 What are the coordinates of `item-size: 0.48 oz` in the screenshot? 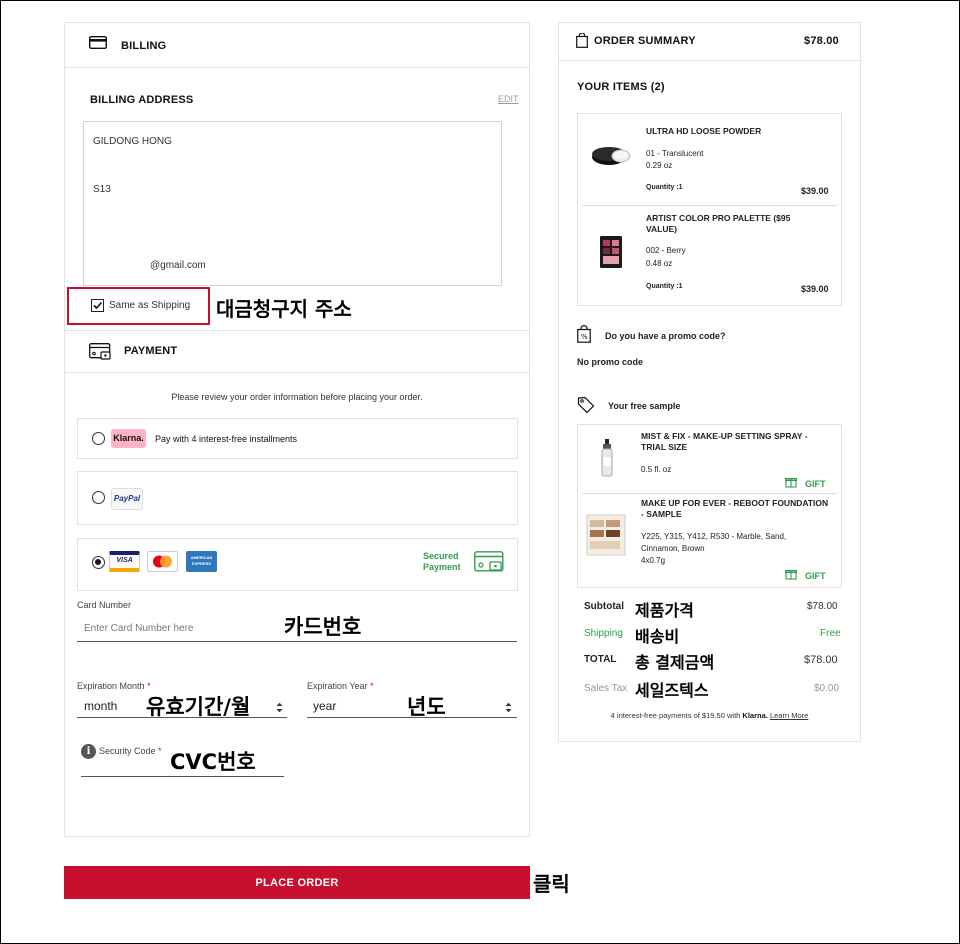 It's located at (659, 263).